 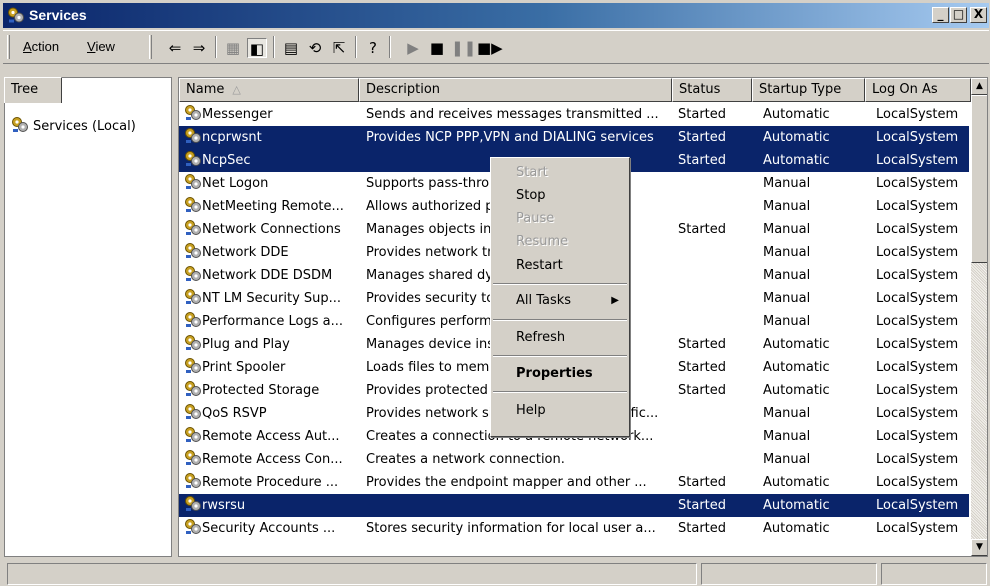 I want to click on service-name: Net Logon, so click(x=273, y=183).